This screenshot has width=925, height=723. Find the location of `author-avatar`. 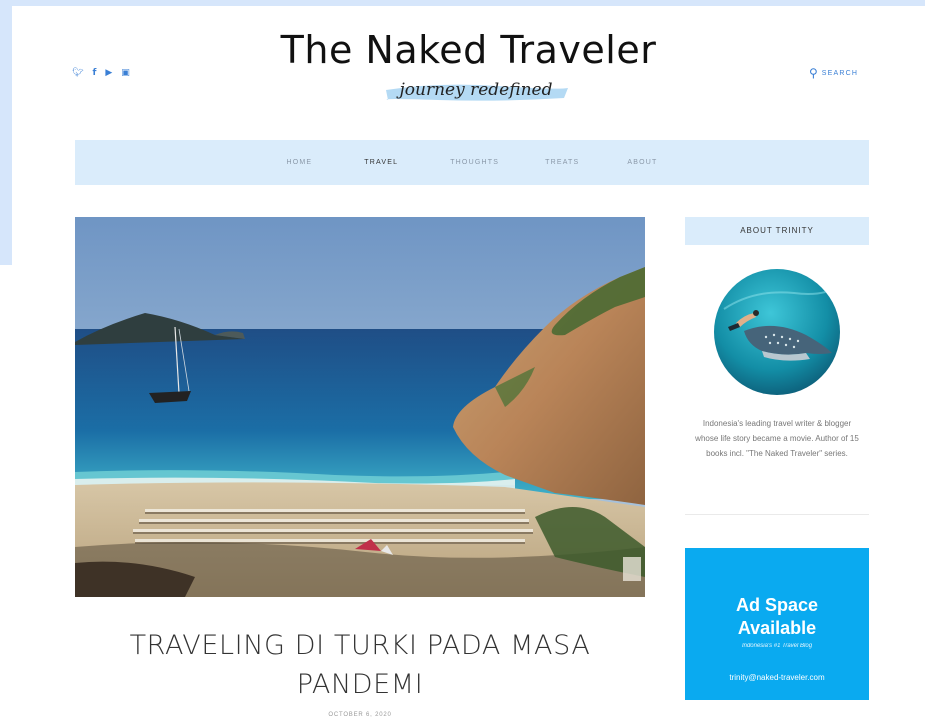

author-avatar is located at coordinates (777, 332).